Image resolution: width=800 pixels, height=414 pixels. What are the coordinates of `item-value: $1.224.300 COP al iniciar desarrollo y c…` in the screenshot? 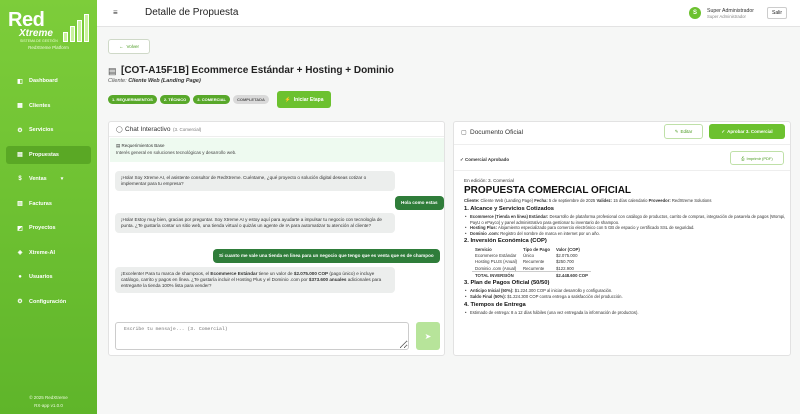 It's located at (563, 291).